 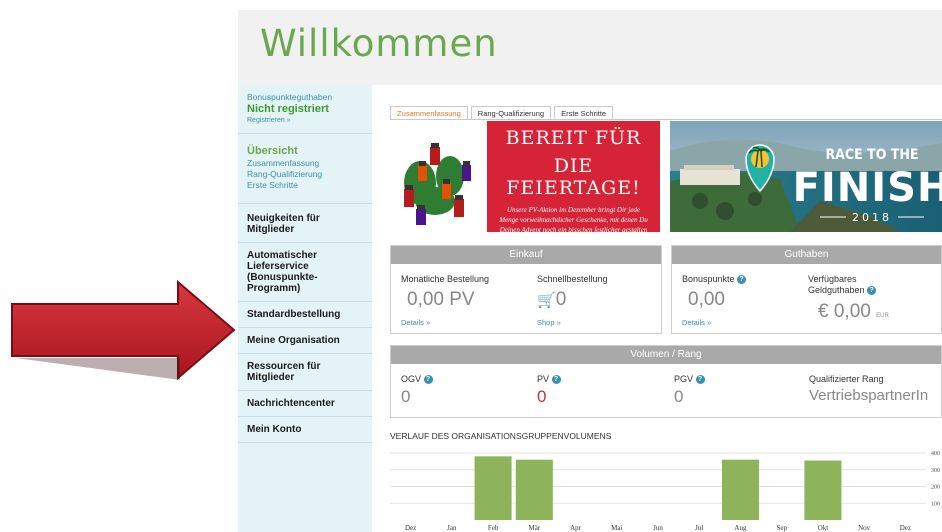 I want to click on purchase-panel-title: Einkauf, so click(x=526, y=255).